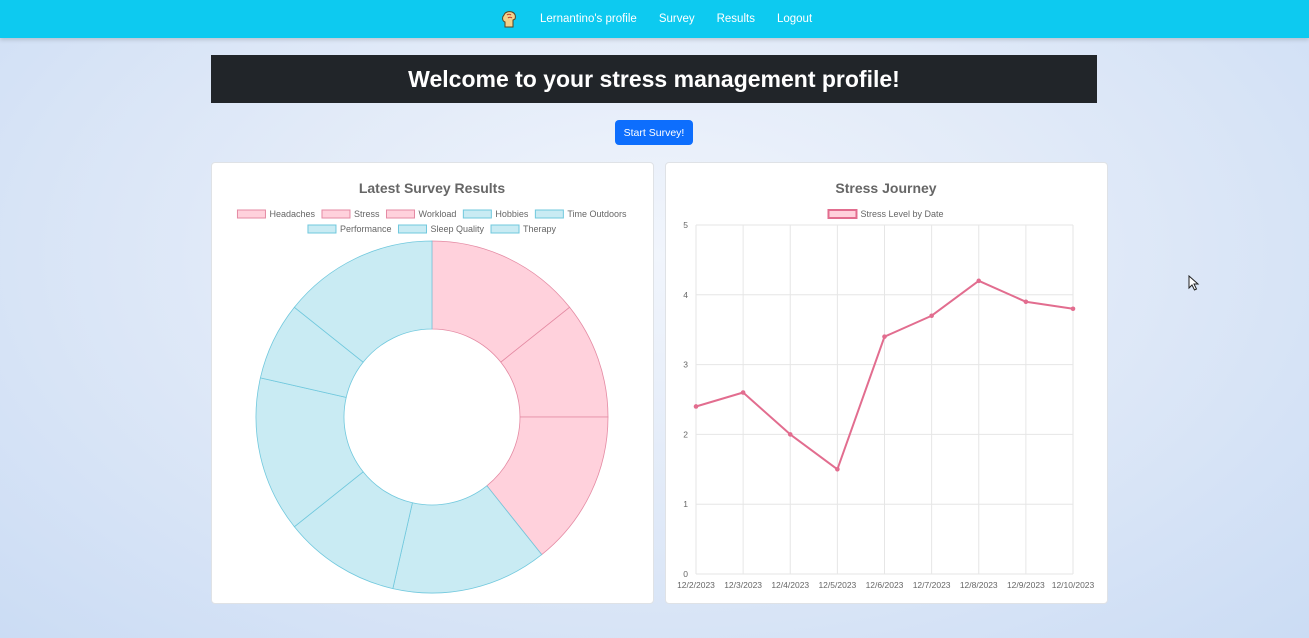 This screenshot has width=1309, height=638. I want to click on legend-label: Headaches, so click(292, 214).